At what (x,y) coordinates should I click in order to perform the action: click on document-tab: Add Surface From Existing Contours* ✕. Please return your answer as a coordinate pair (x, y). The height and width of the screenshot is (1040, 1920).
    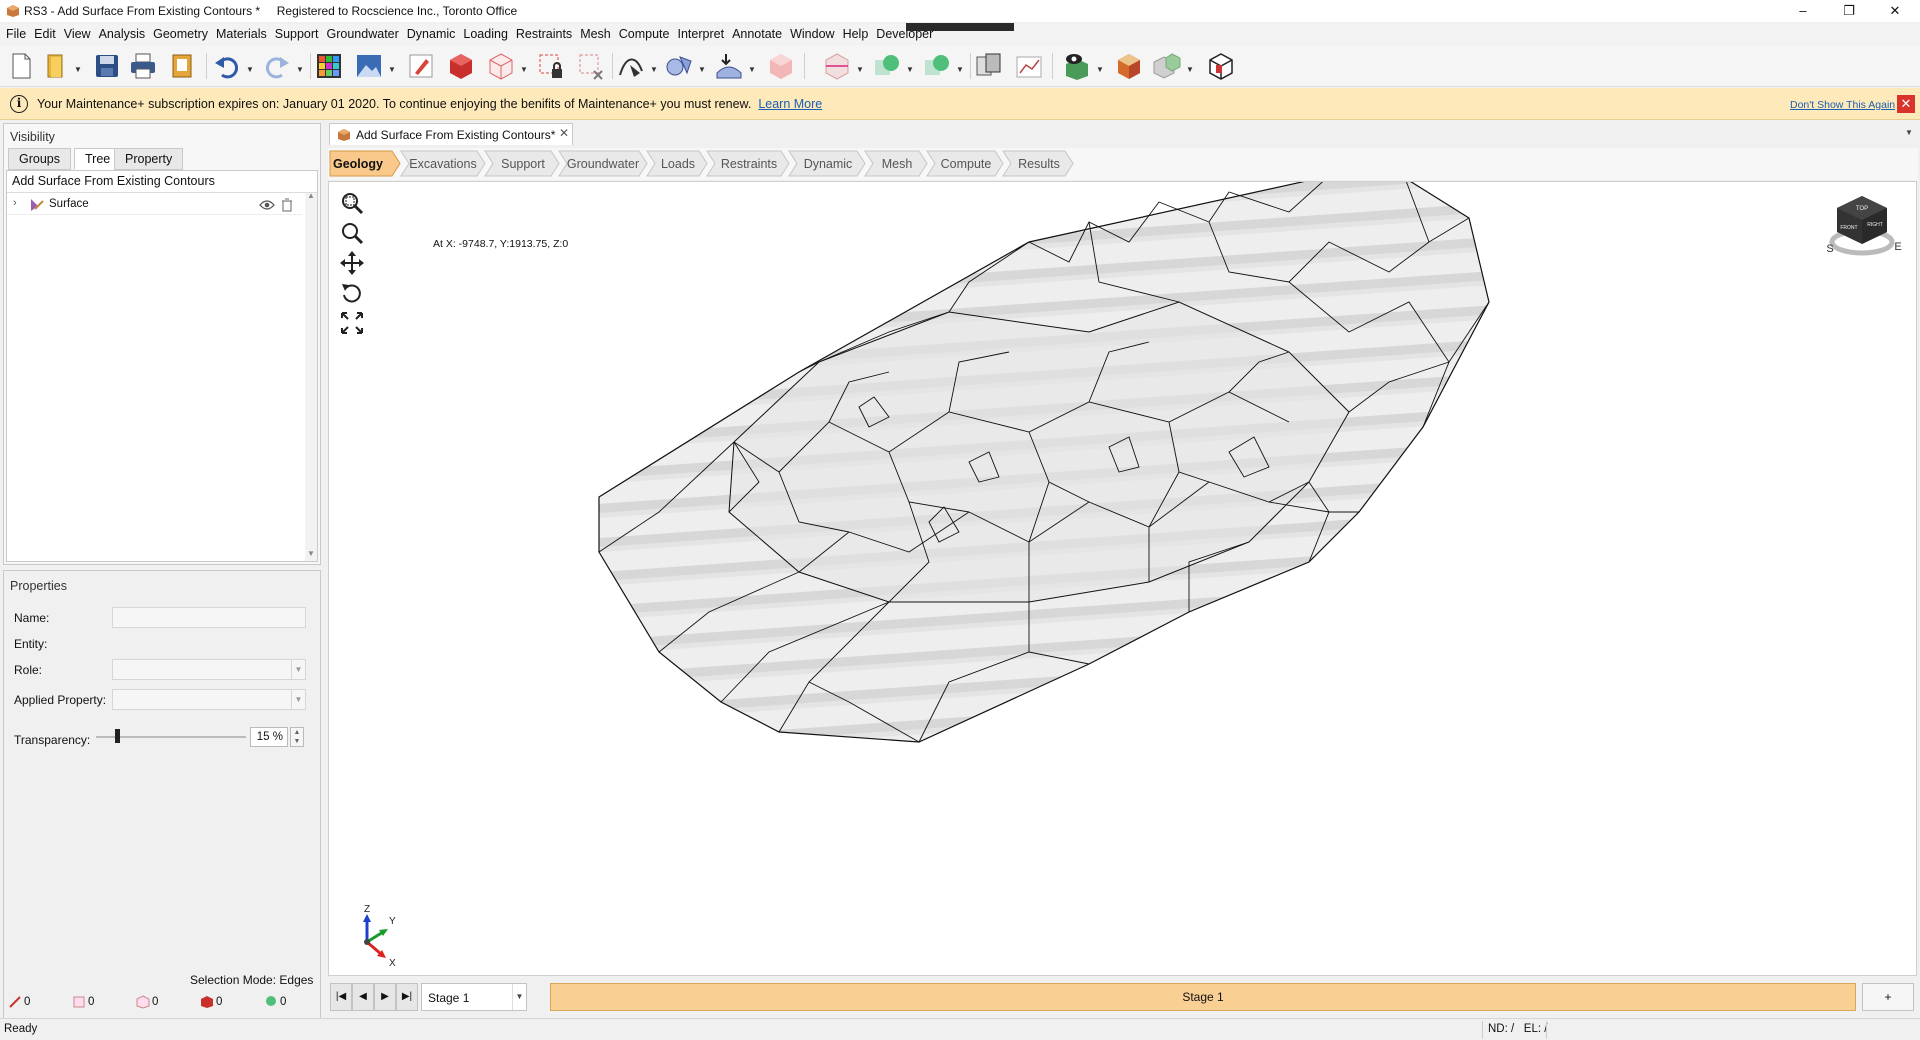
    Looking at the image, I should click on (451, 134).